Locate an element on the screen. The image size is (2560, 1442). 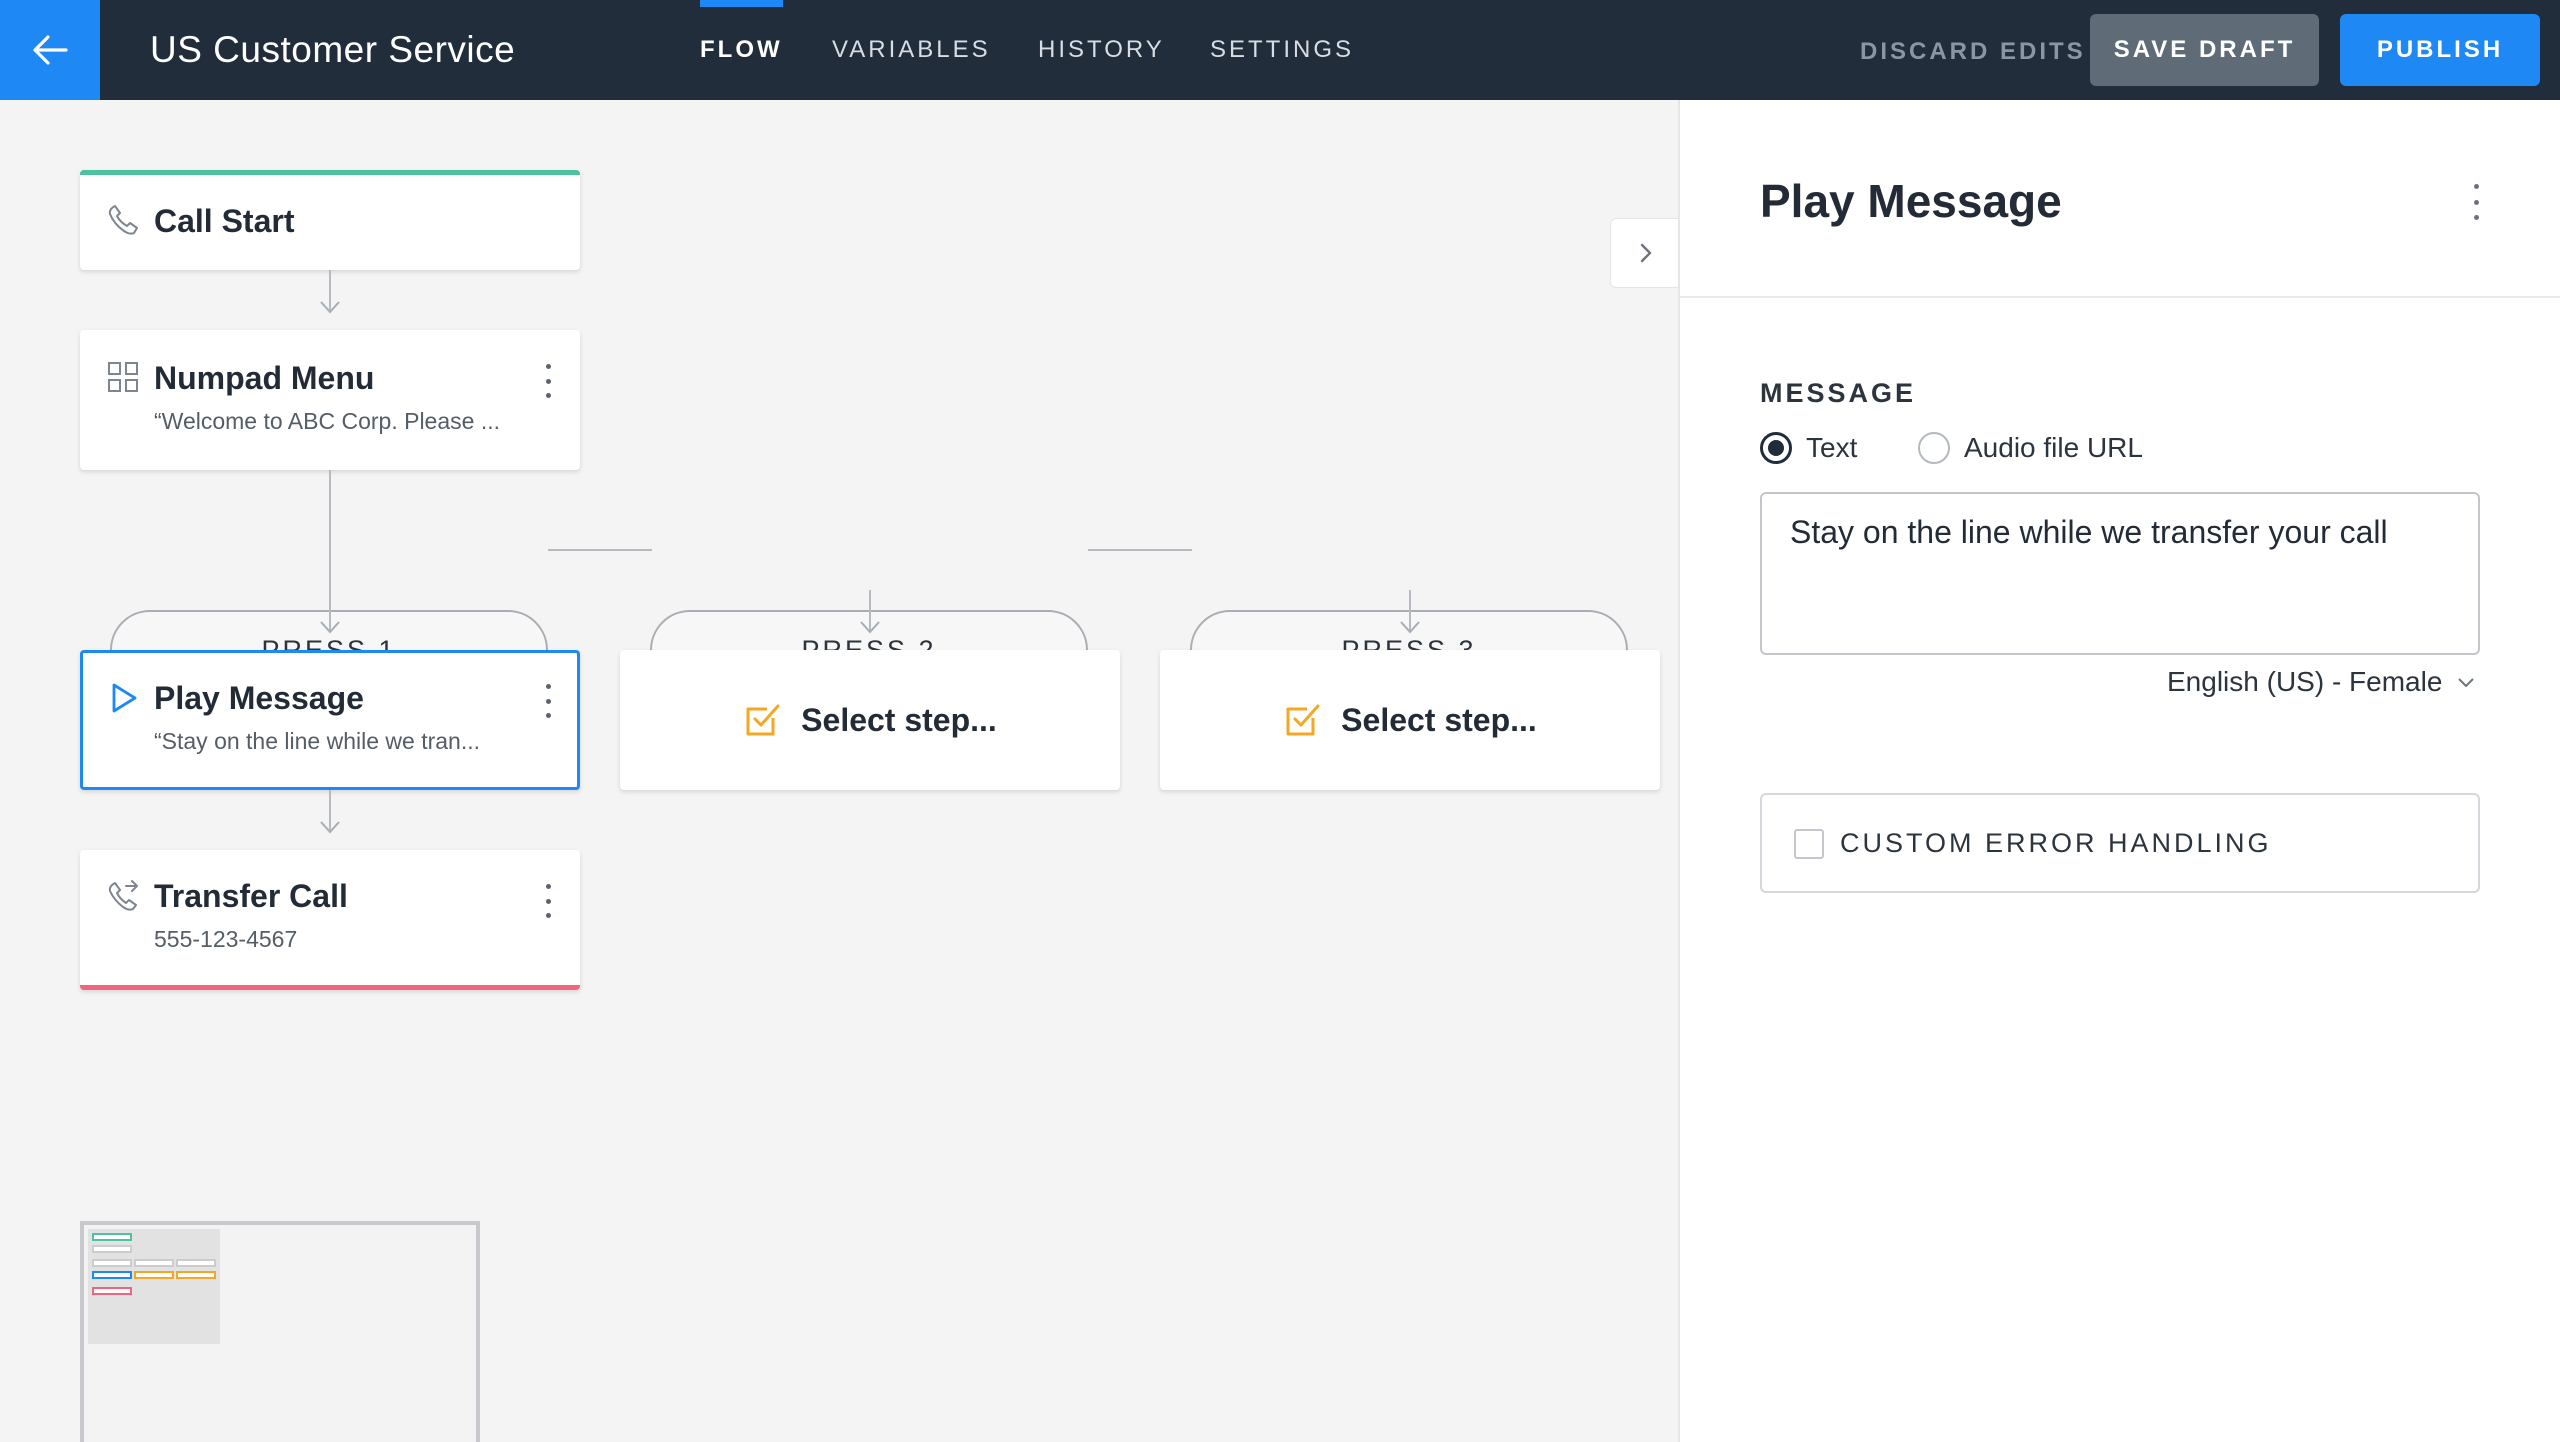
minimap-viewport is located at coordinates (154, 1286).